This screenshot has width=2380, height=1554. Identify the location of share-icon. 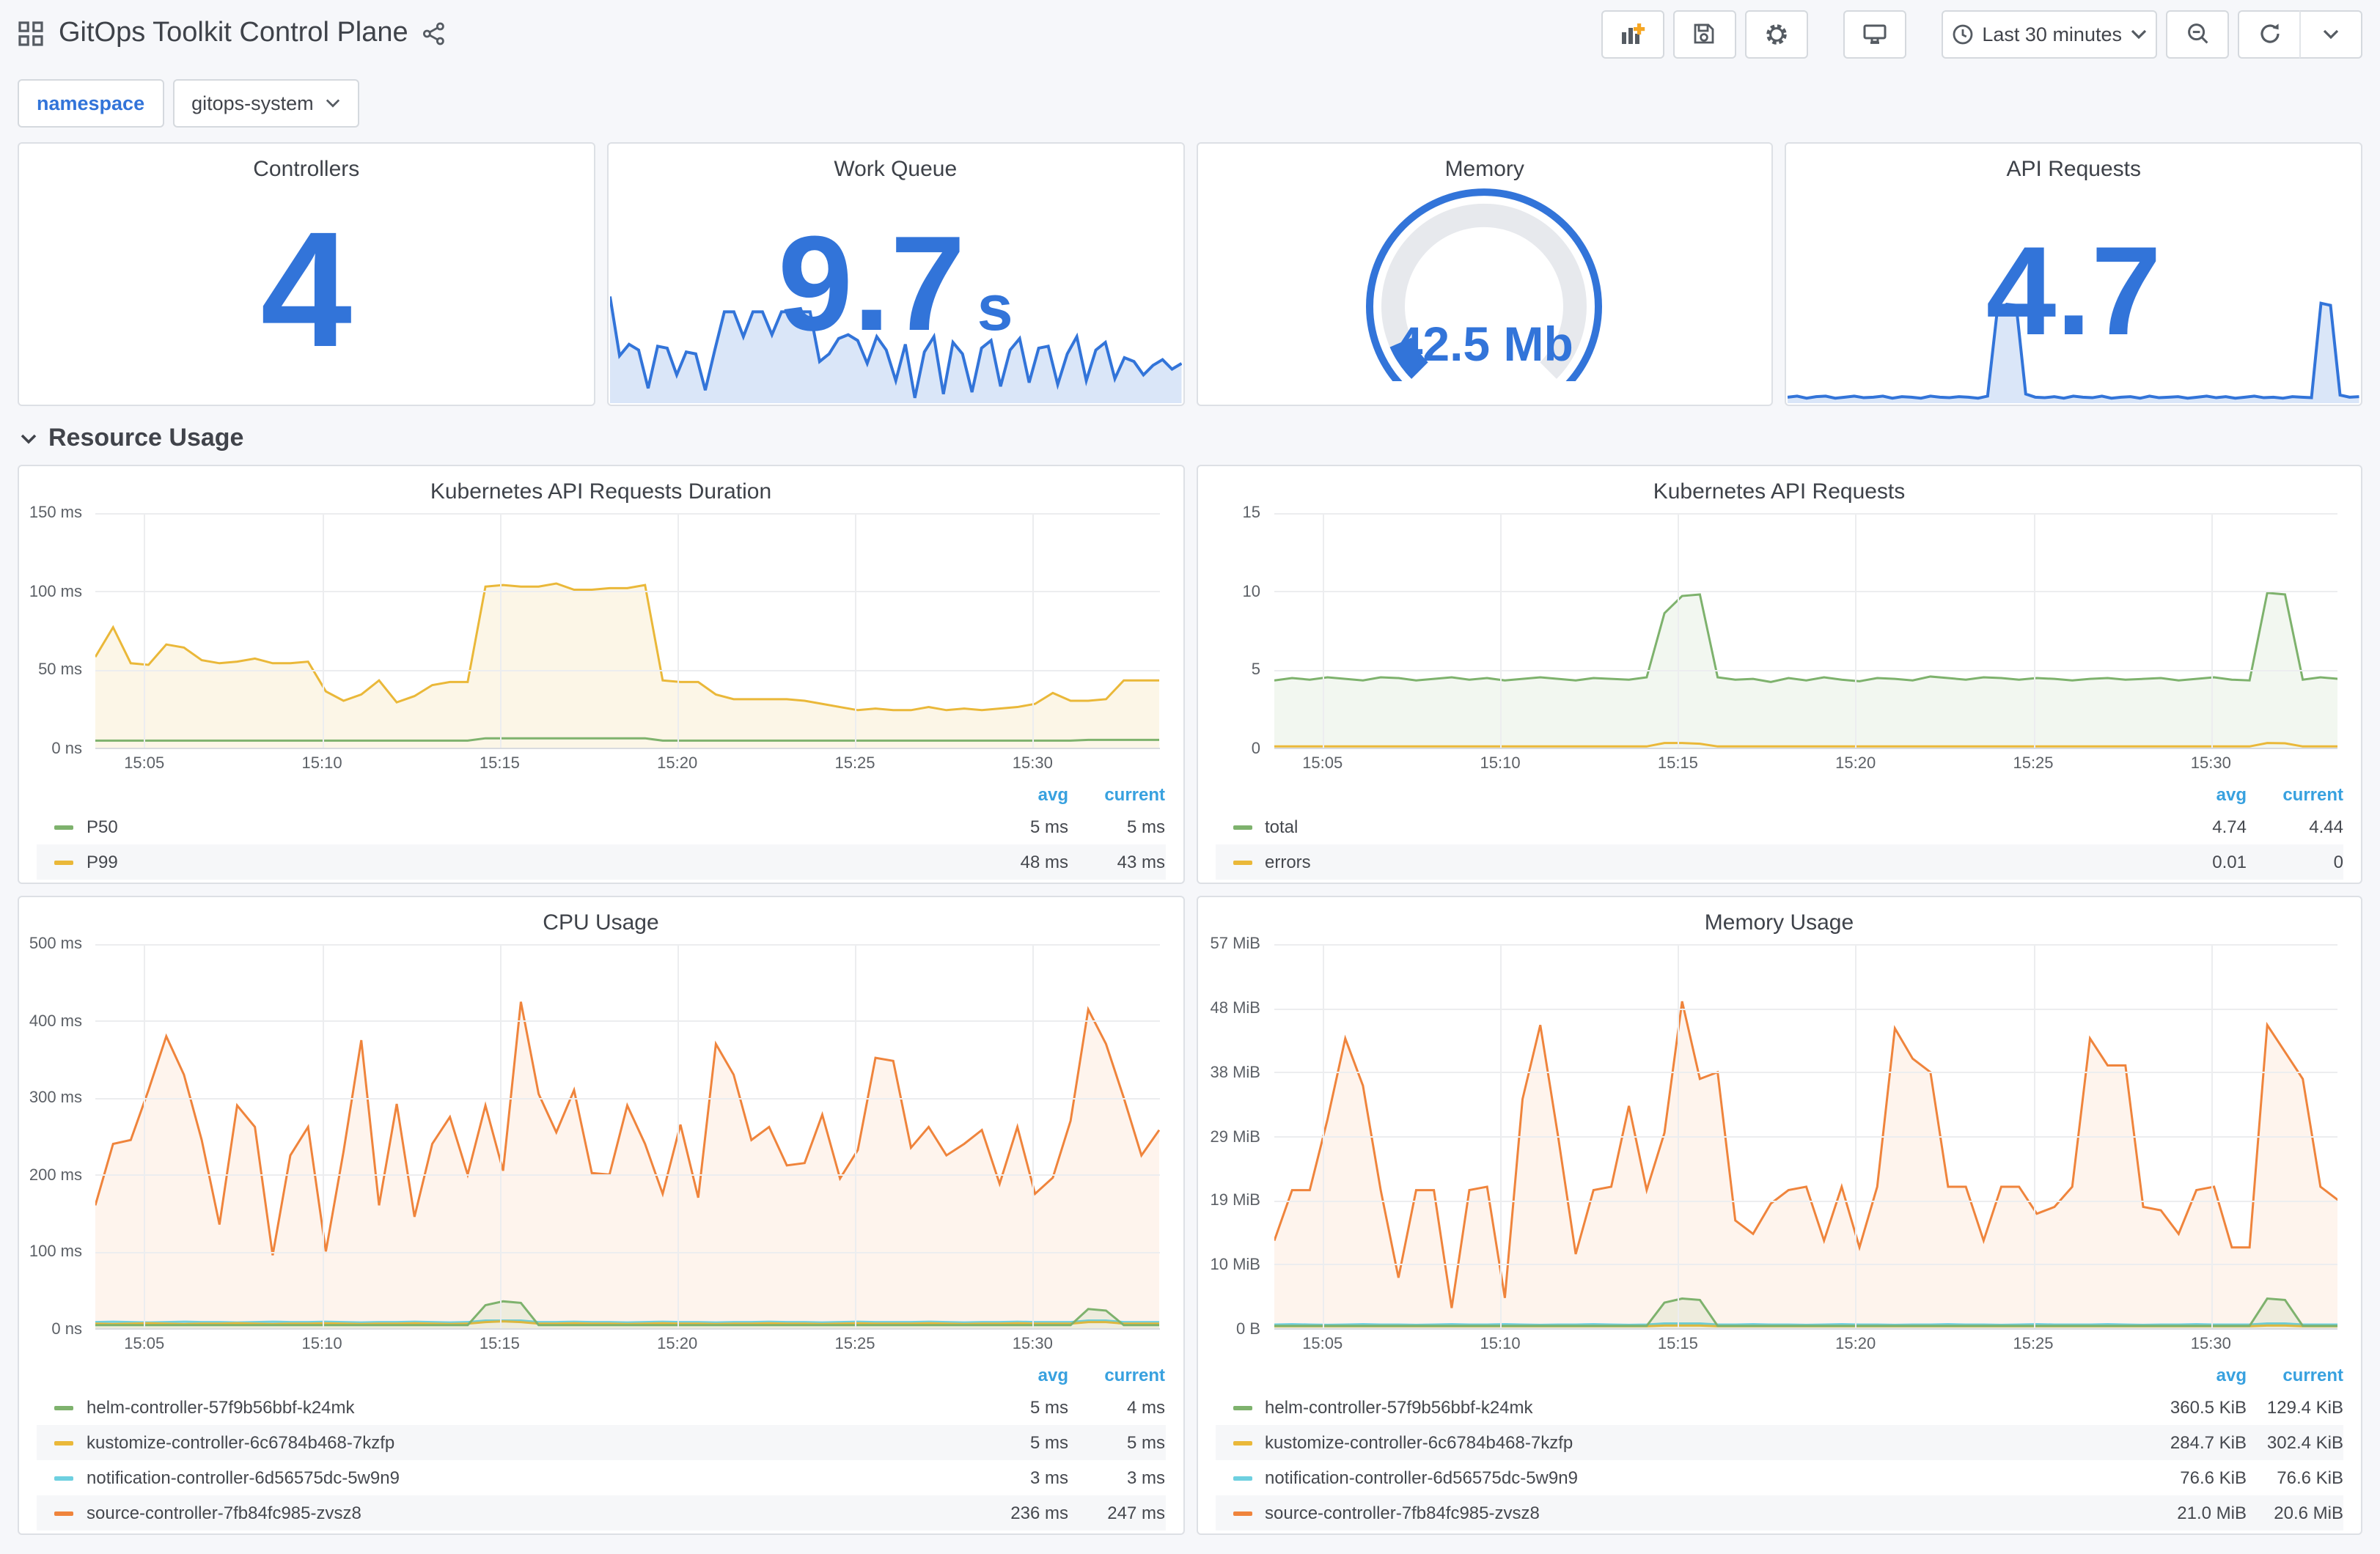
(435, 33).